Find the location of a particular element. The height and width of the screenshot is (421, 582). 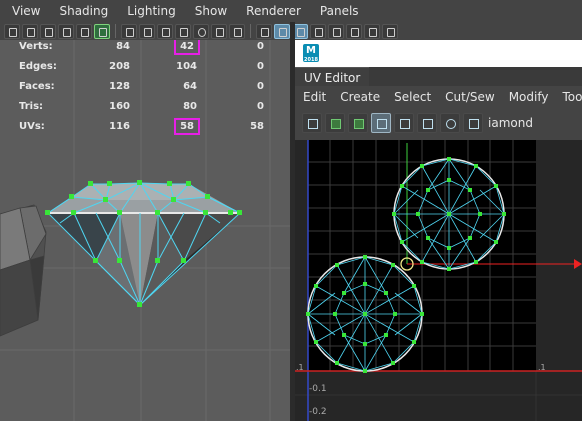

hud-label: UVs: is located at coordinates (32, 126).